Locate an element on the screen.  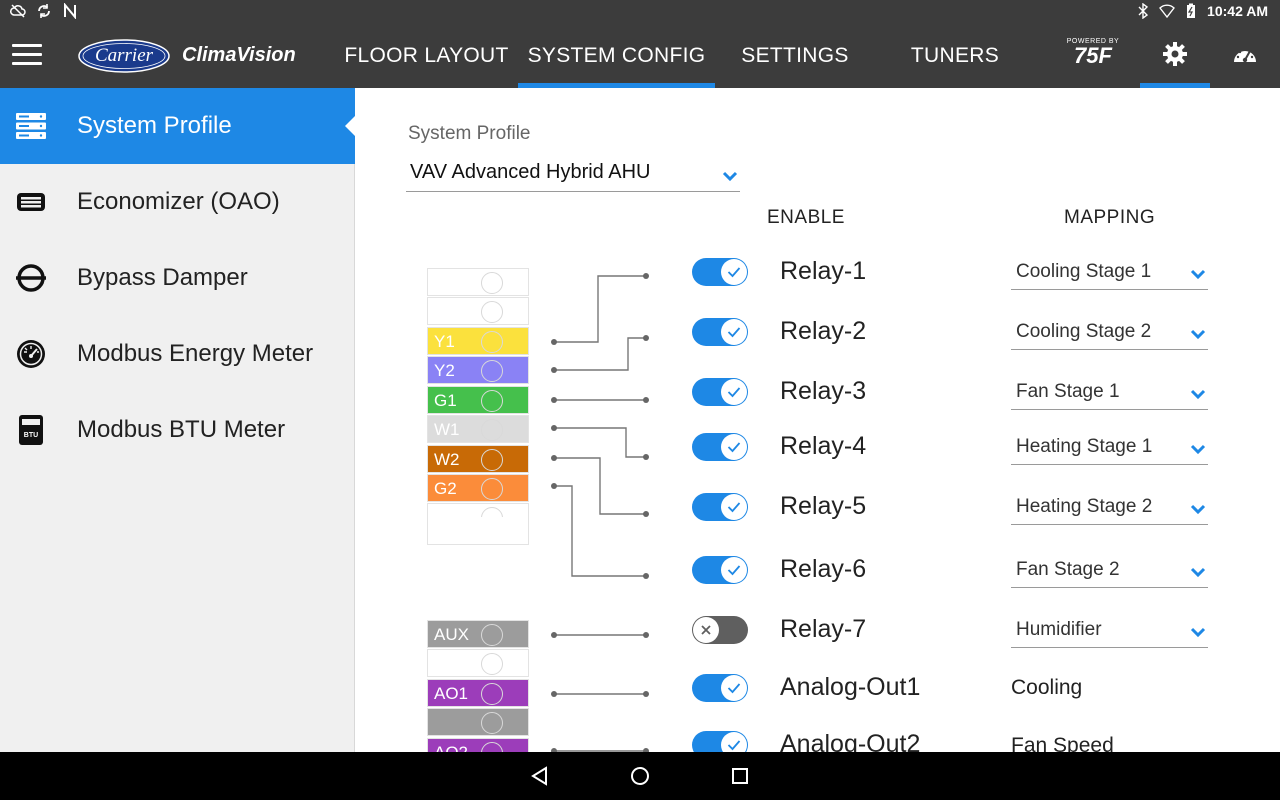
relay-1-mapping-value: Cooling Stage 1 is located at coordinates (1084, 271).